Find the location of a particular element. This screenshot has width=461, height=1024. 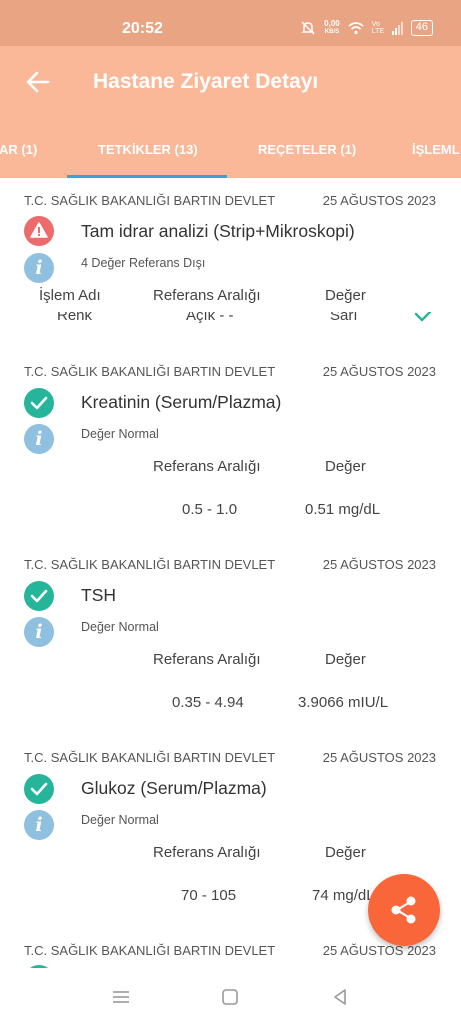

result-value: 74 mg/dL is located at coordinates (343, 895).